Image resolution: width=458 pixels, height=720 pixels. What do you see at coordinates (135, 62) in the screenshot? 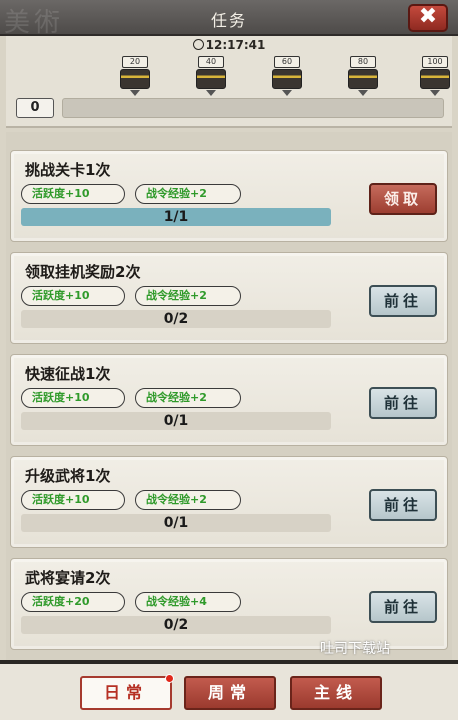
I see `milestone-value: 20` at bounding box center [135, 62].